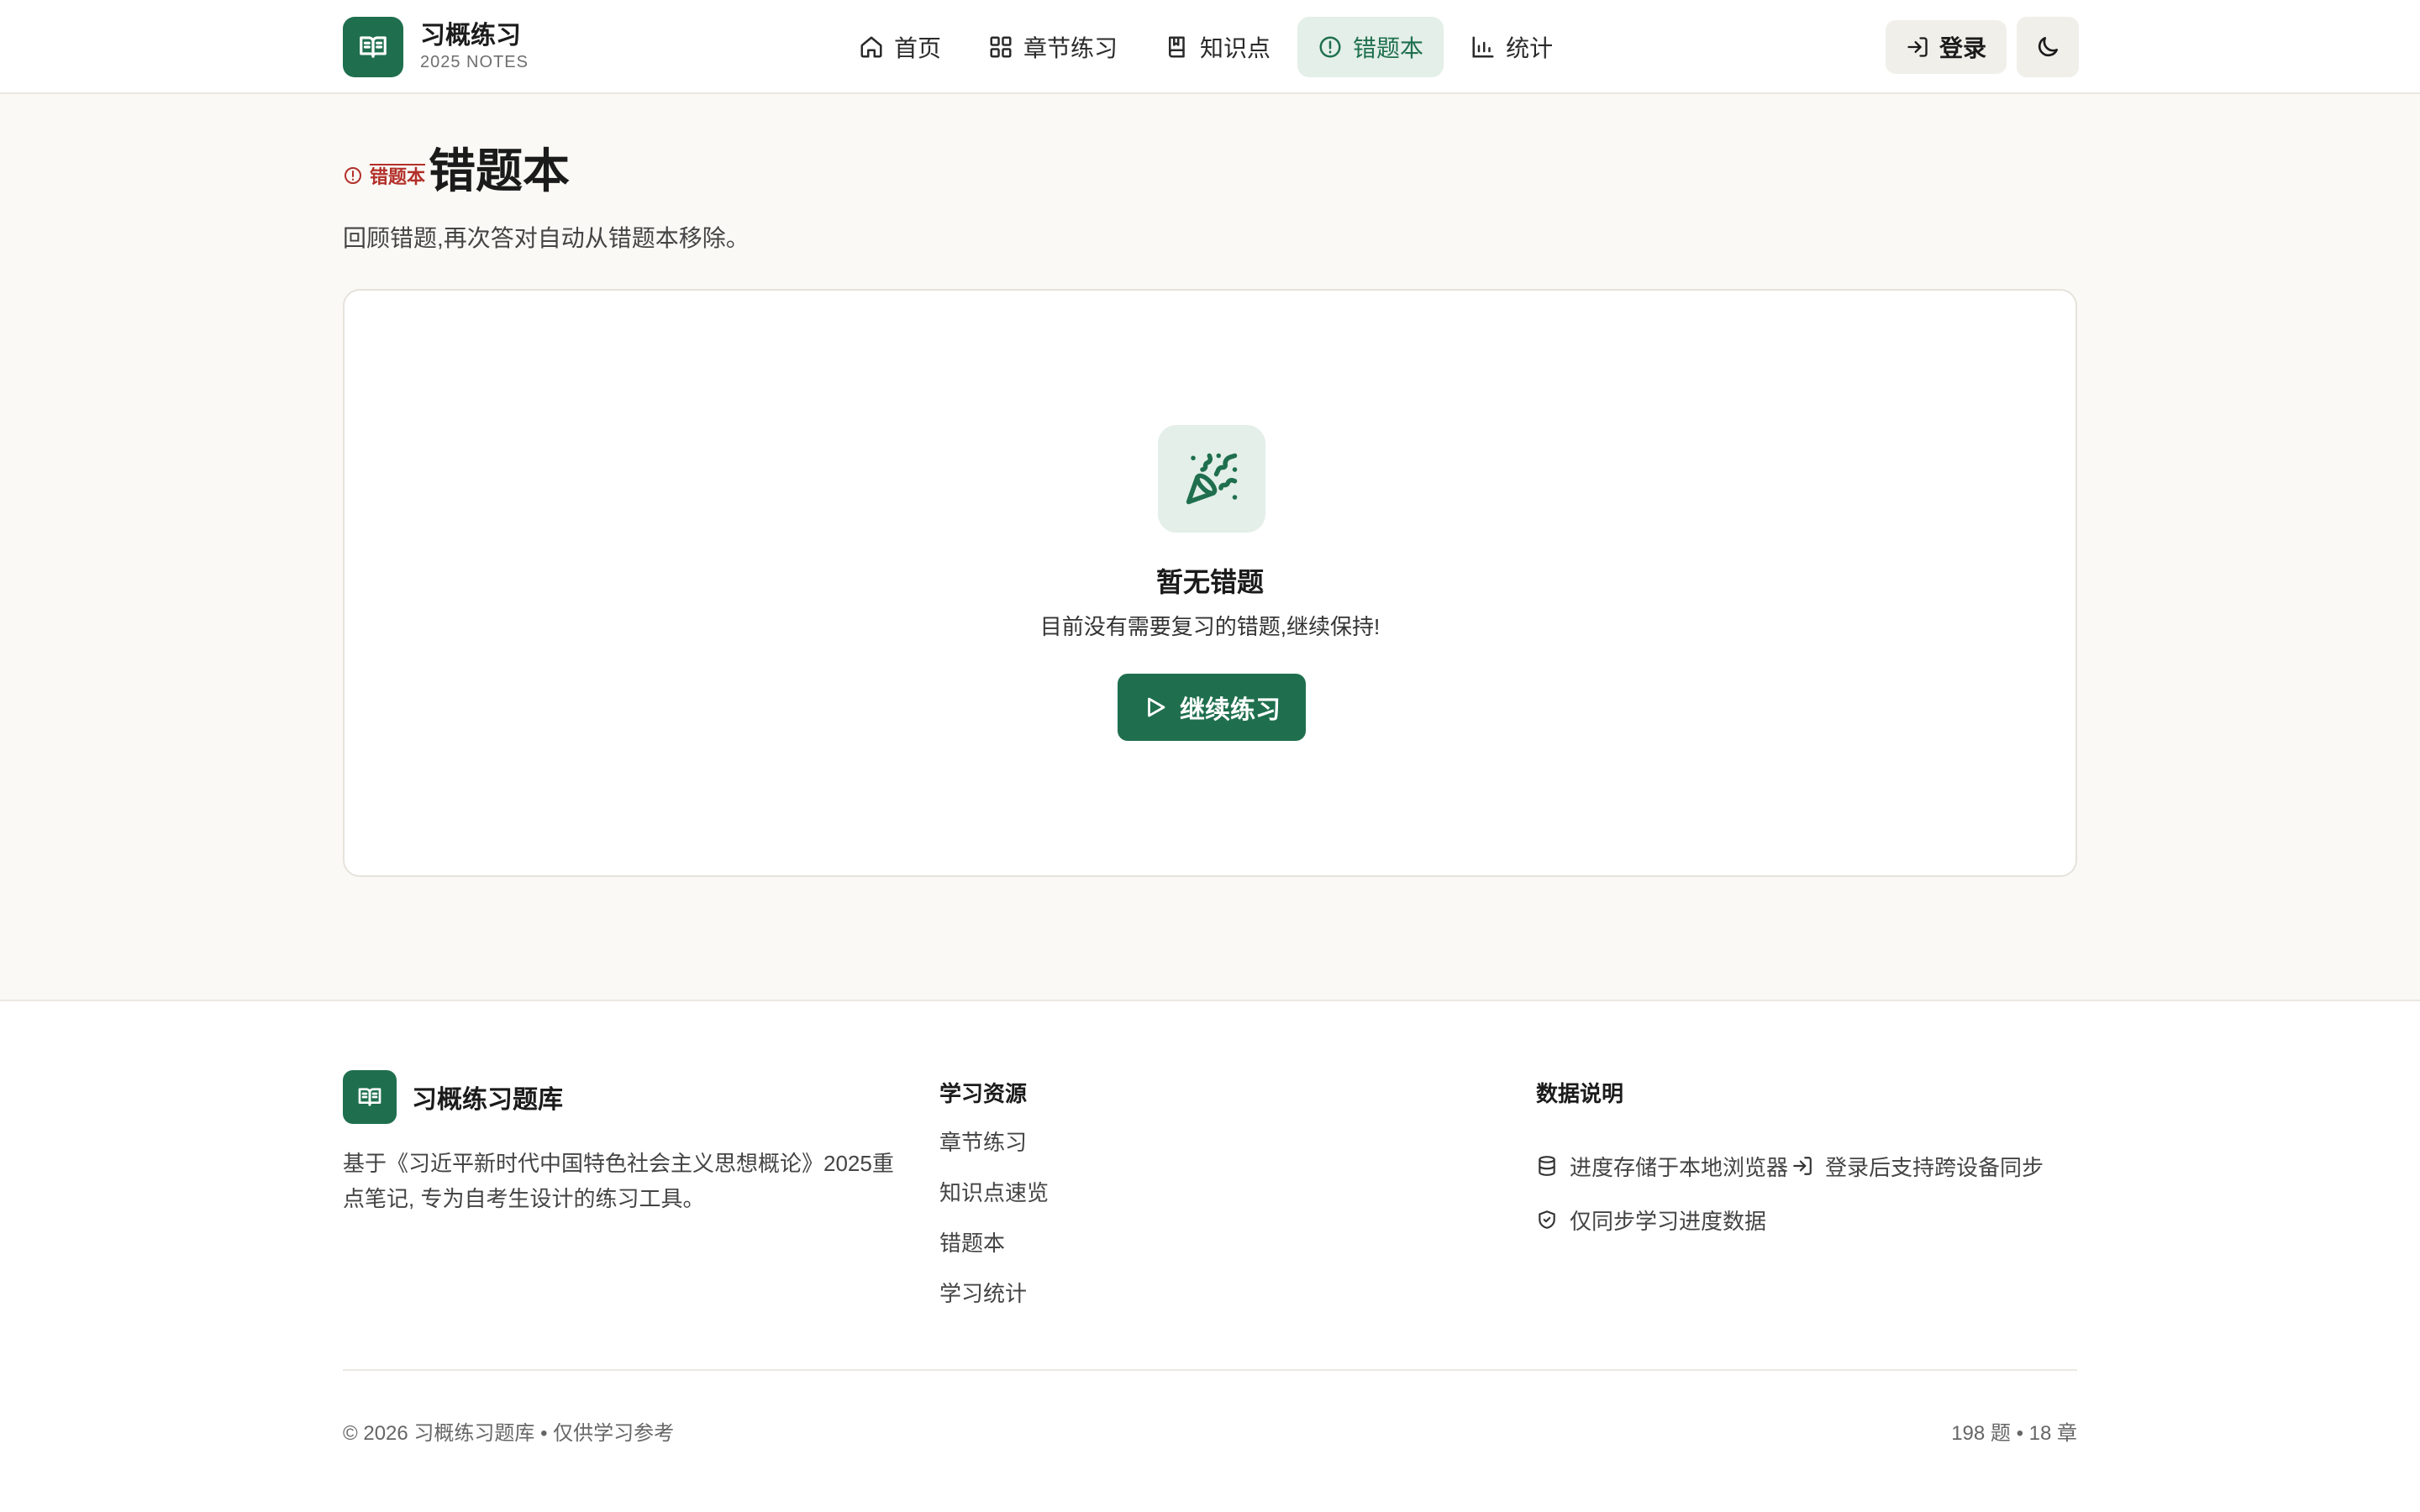  I want to click on brand-title: 习概练习, so click(470, 36).